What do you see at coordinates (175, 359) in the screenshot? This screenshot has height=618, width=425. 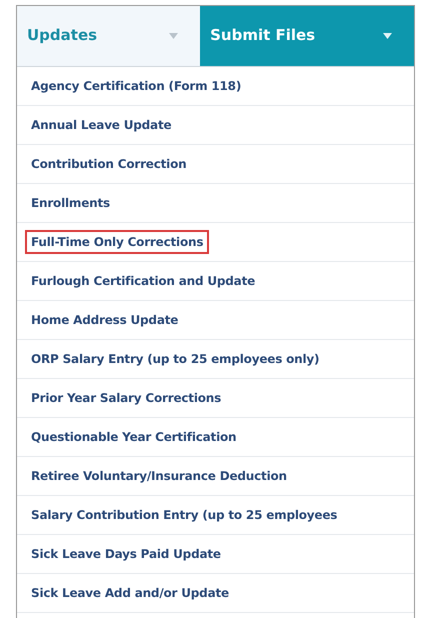 I see `menu-item: ORP Salary Entry (up to 25 employees only)` at bounding box center [175, 359].